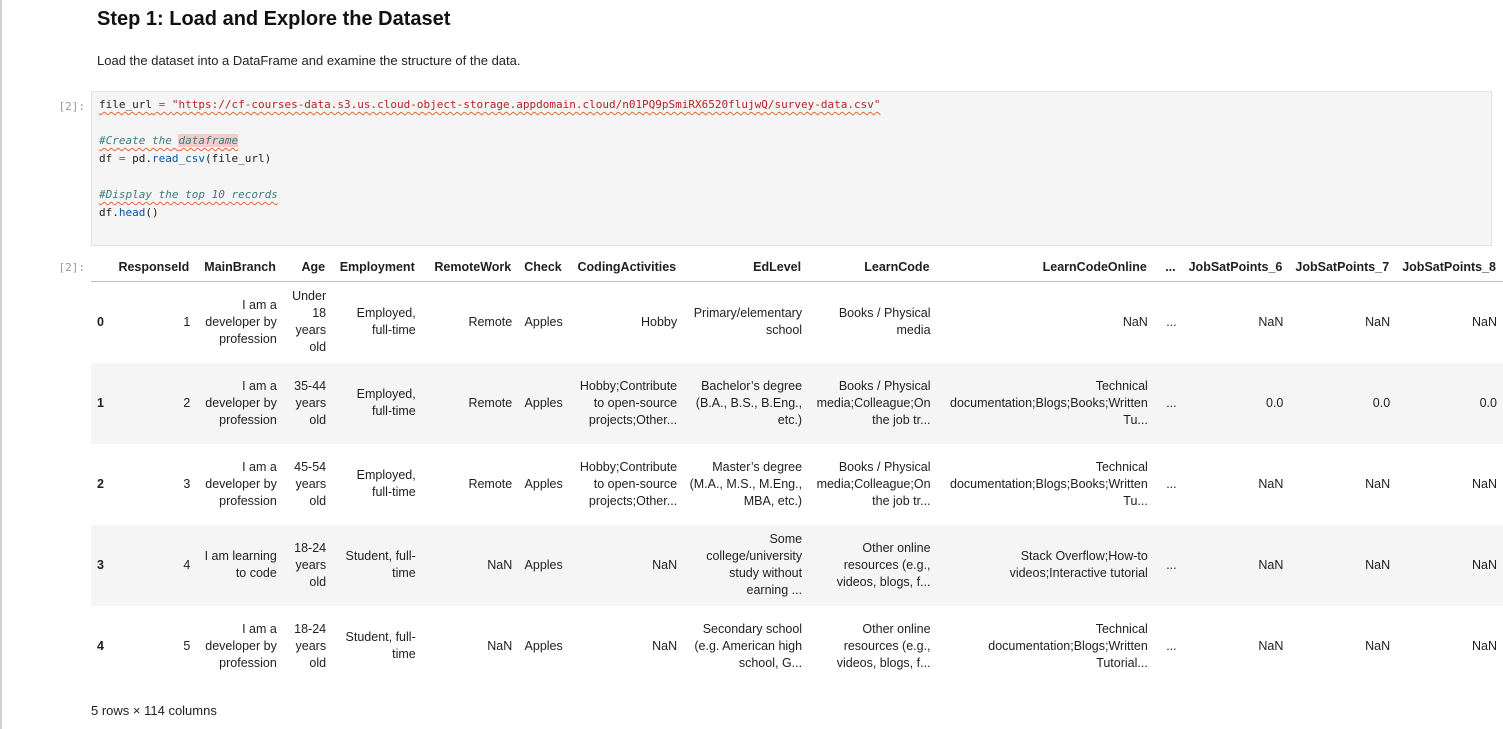 The image size is (1503, 729). Describe the element at coordinates (169, 140) in the screenshot. I see `code-comment-1: #Create the dataframe` at that location.